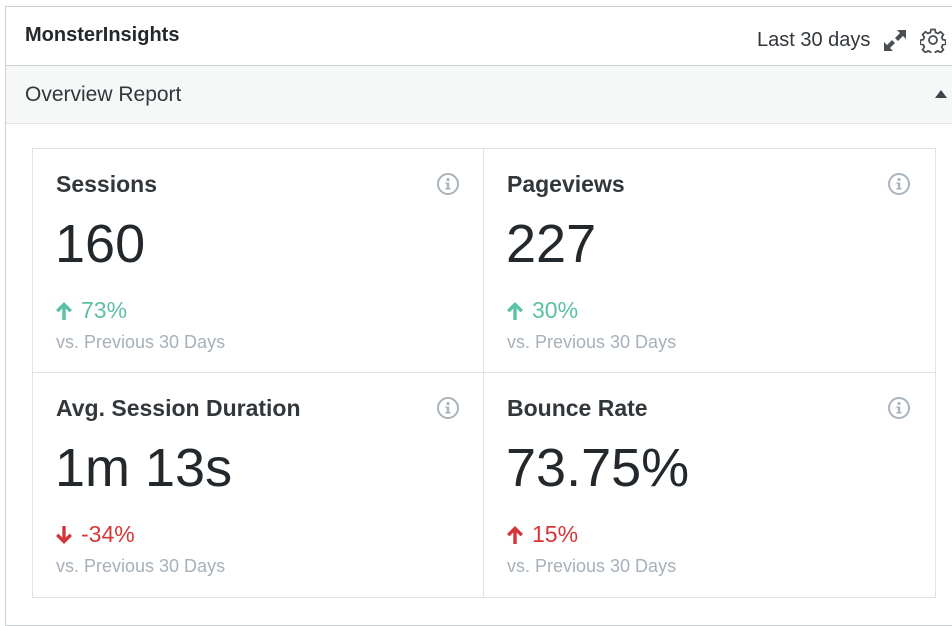  I want to click on stat-change: 30%, so click(542, 310).